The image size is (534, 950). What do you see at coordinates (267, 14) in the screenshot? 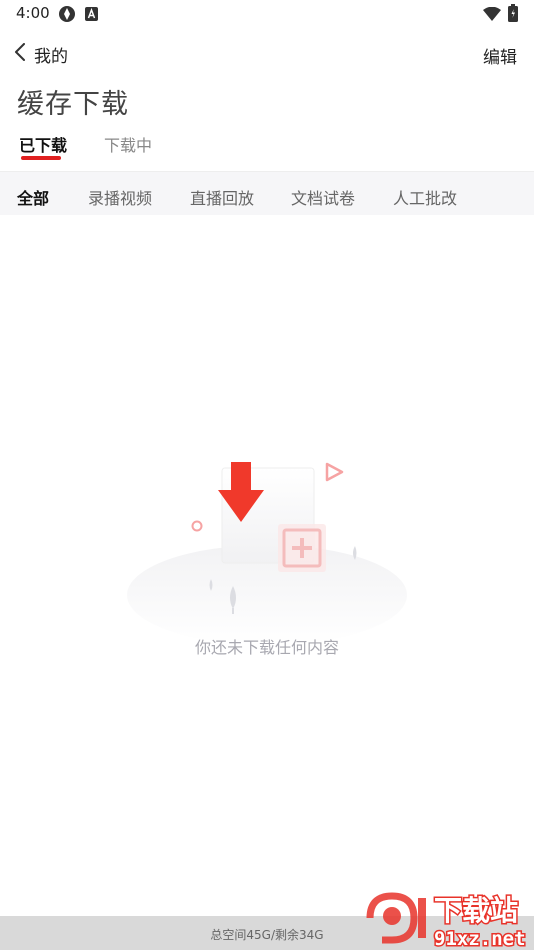
I see `status-bar: 4:00` at bounding box center [267, 14].